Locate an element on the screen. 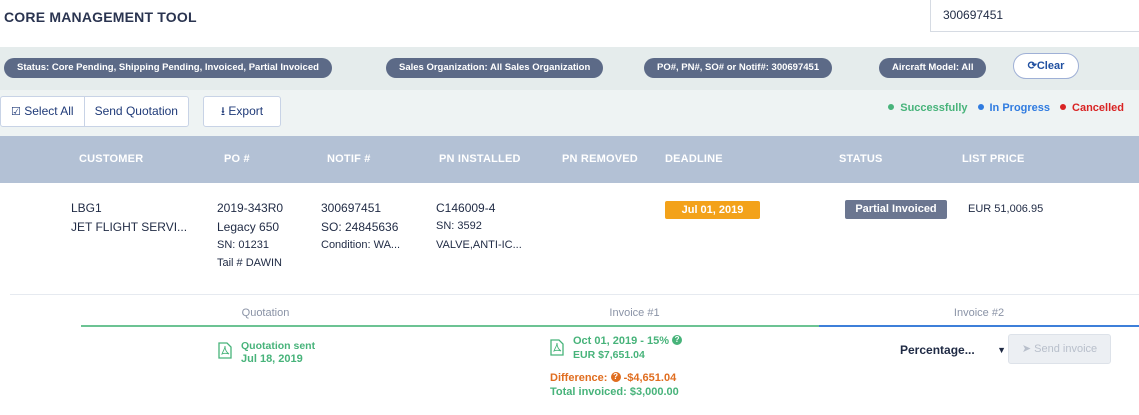 The image size is (1139, 415). column-header-deadline: DEADLINE is located at coordinates (694, 159).